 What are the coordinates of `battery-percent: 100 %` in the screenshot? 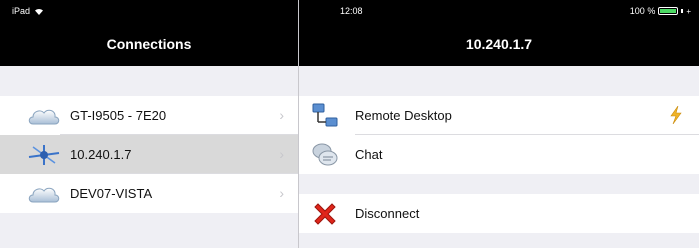 It's located at (642, 11).